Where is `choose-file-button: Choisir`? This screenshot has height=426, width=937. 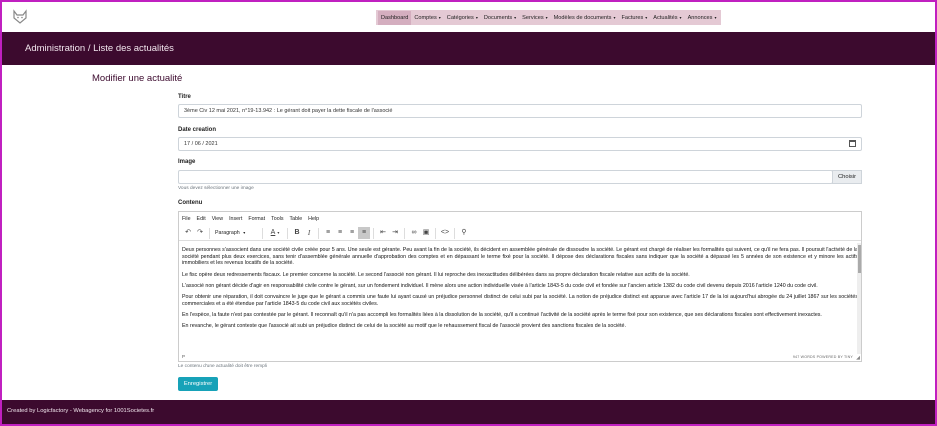
choose-file-button: Choisir is located at coordinates (847, 177).